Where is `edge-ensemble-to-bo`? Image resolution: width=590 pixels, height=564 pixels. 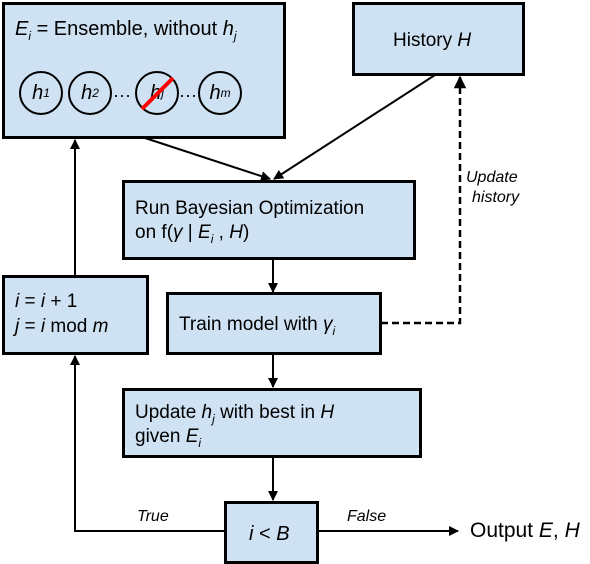 edge-ensemble-to-bo is located at coordinates (207, 159).